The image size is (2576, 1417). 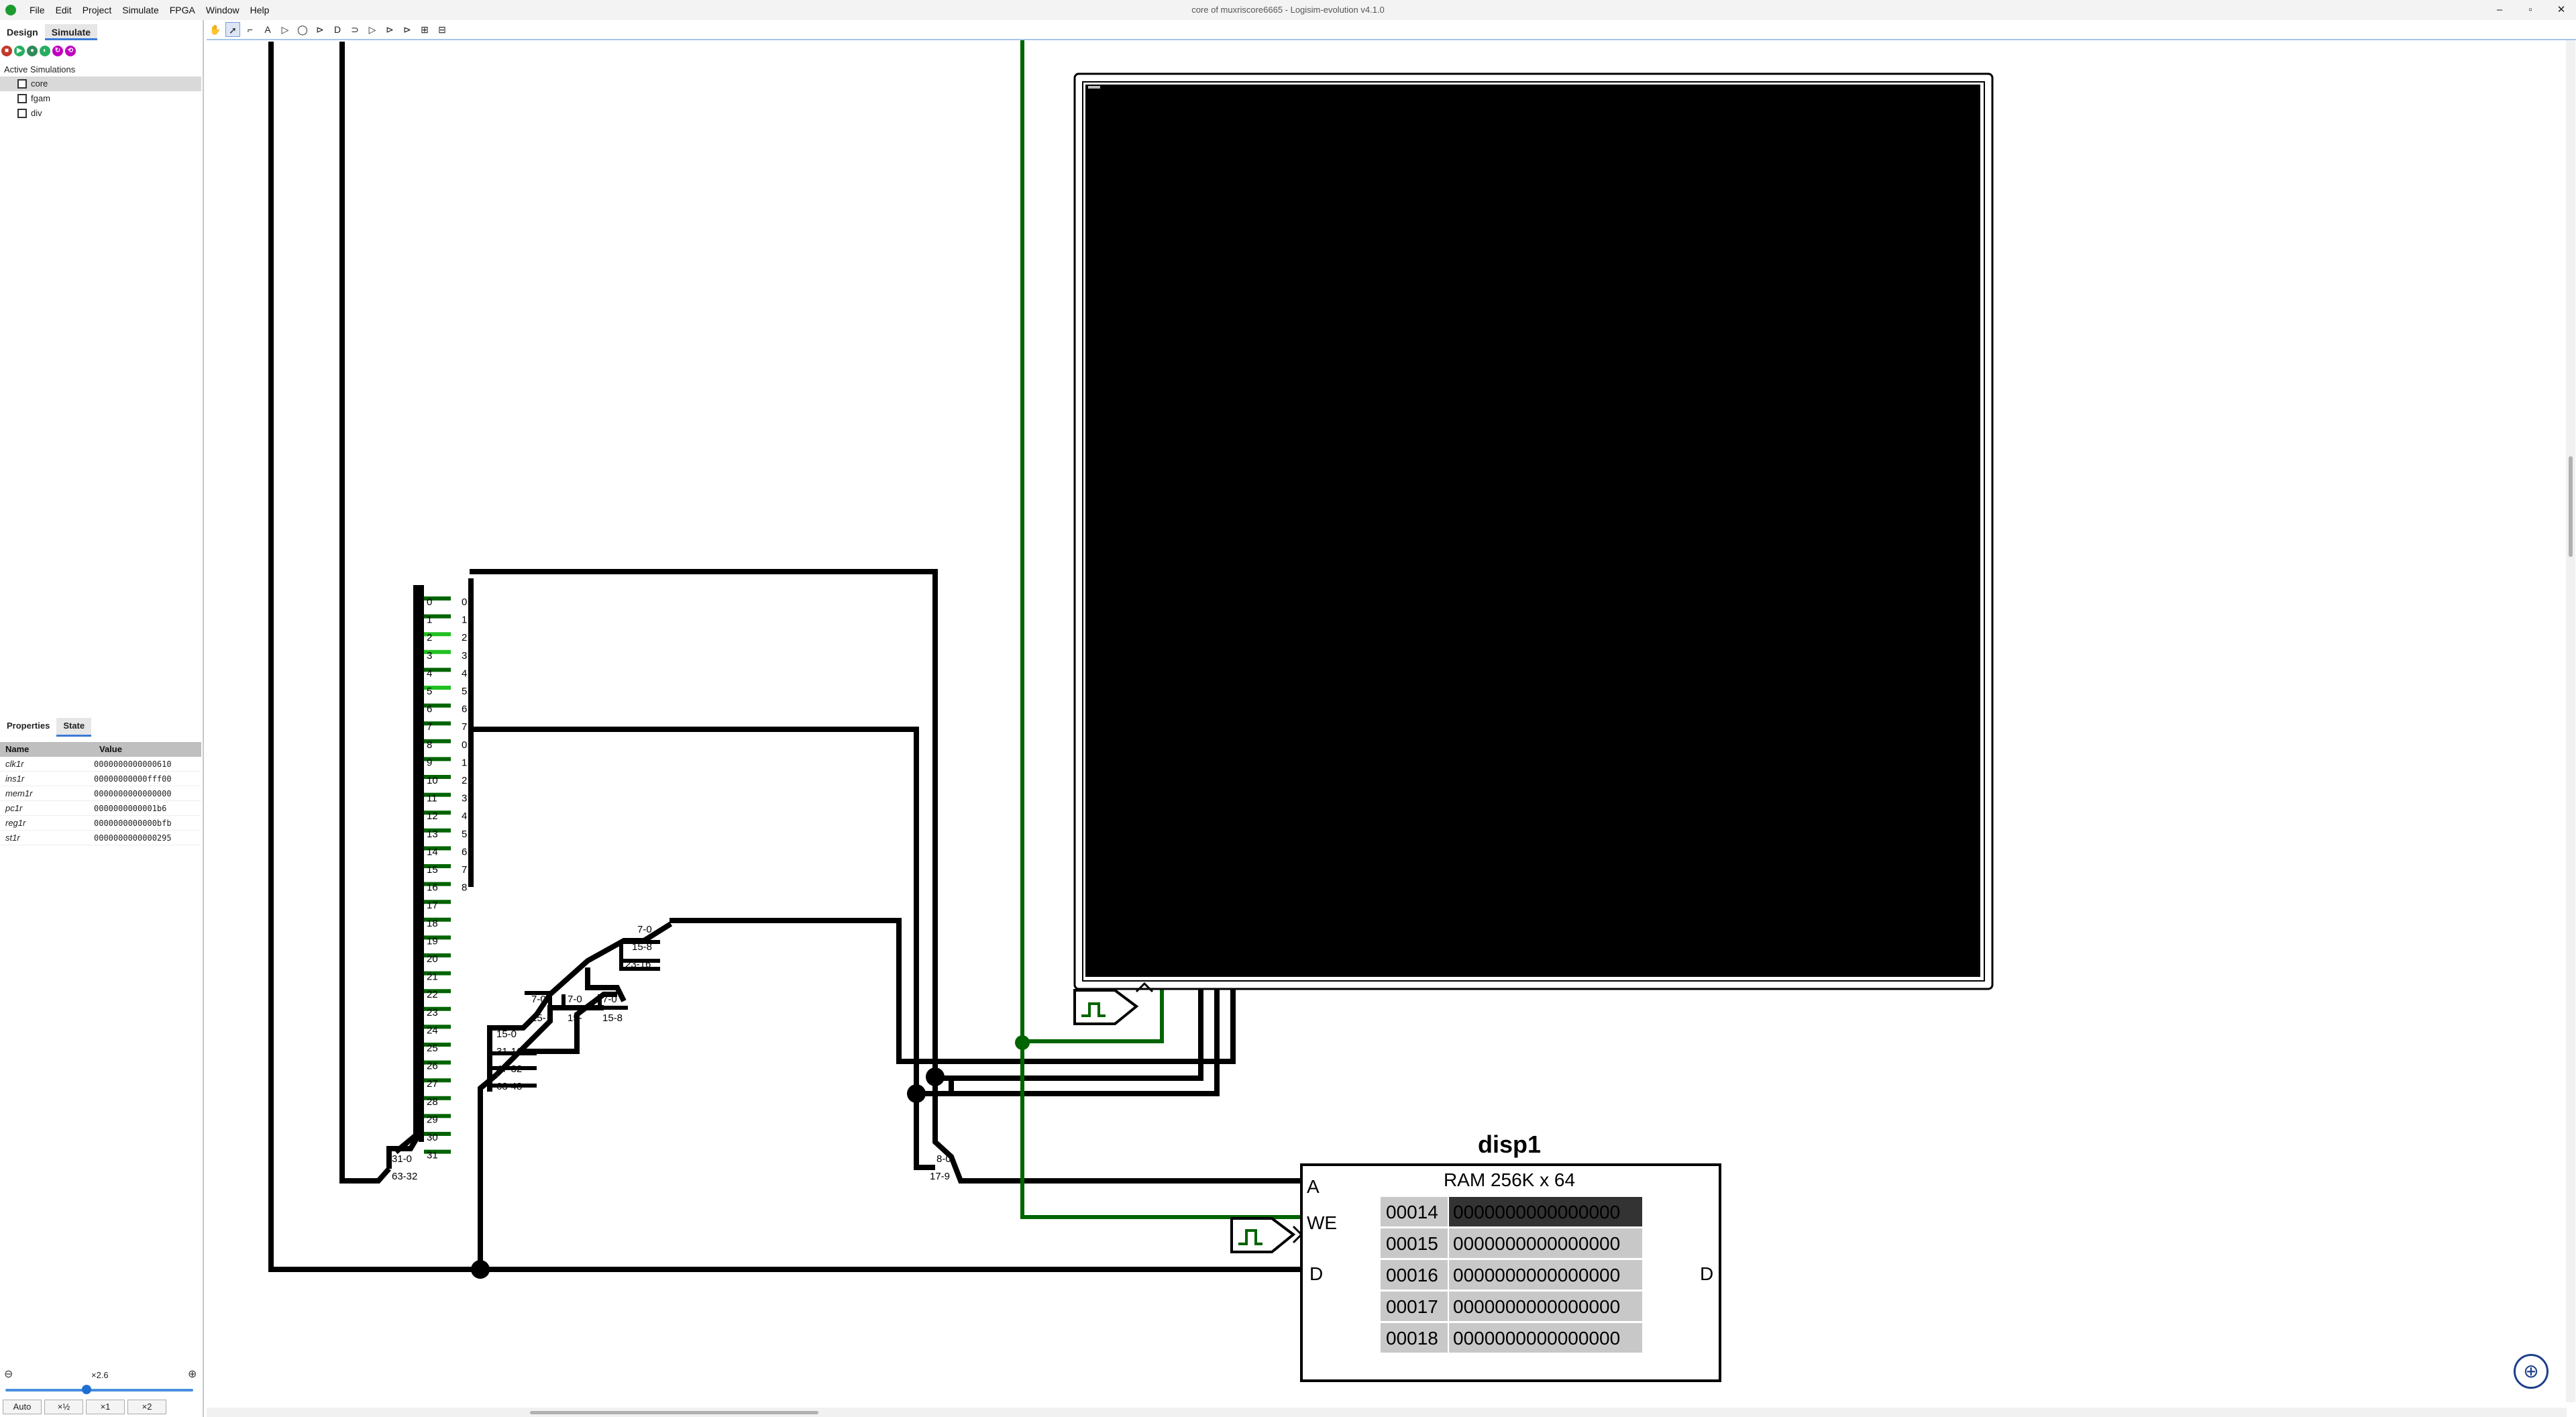 I want to click on not-gate-icon: ⊳, so click(x=320, y=29).